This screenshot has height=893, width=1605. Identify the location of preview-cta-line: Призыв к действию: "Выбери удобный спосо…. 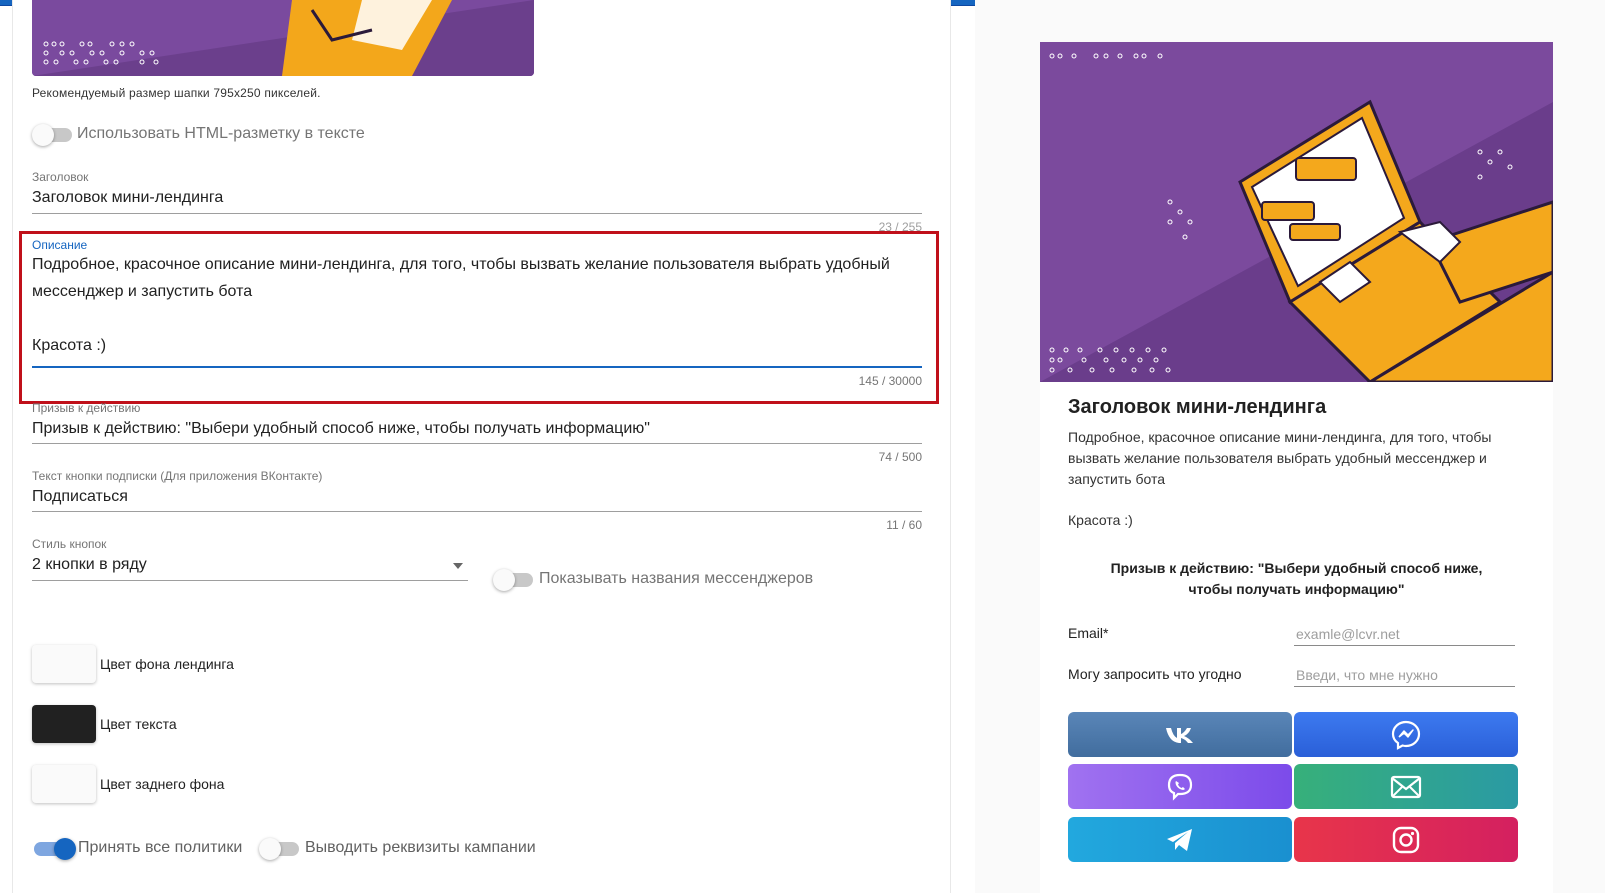
(1296, 568).